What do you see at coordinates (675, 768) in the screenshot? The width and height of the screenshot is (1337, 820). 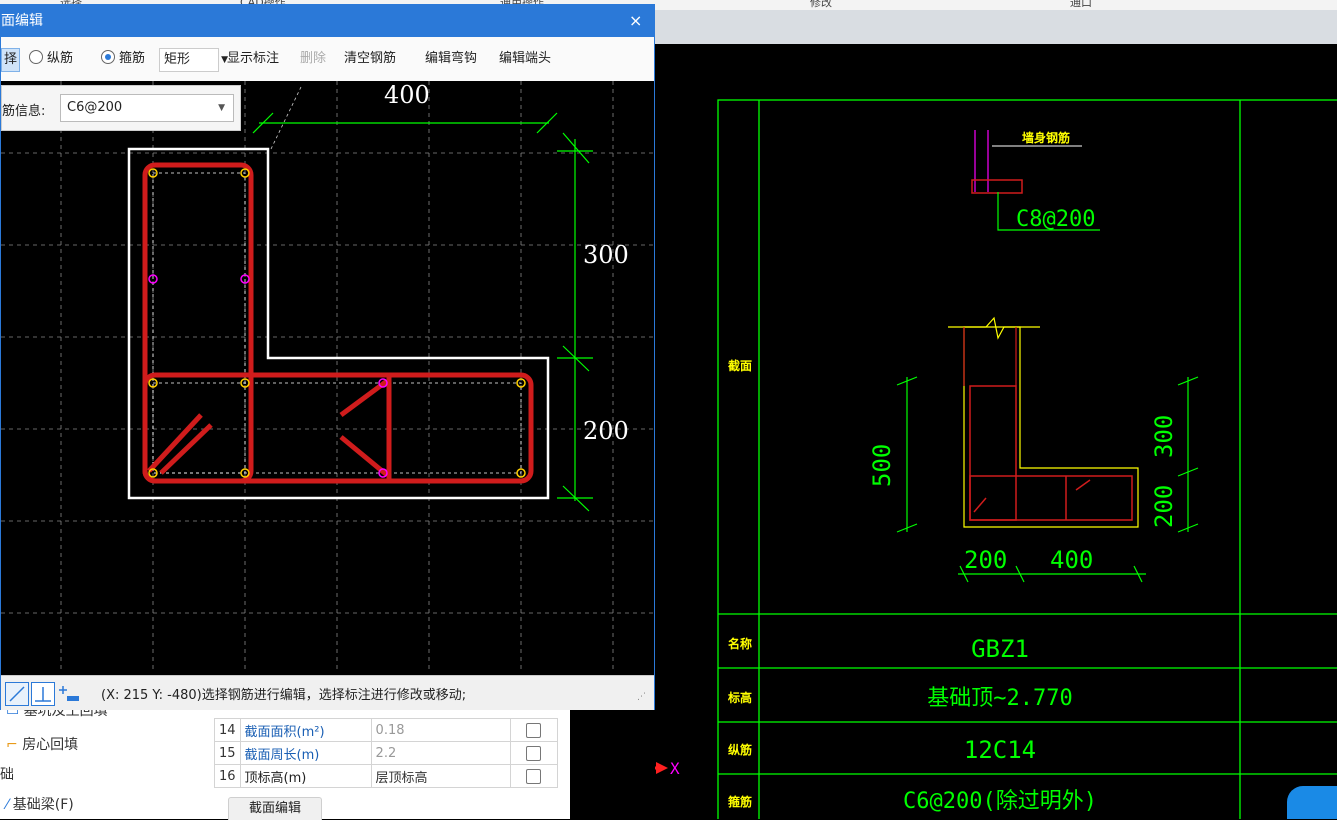 I see `axis-x-label: X` at bounding box center [675, 768].